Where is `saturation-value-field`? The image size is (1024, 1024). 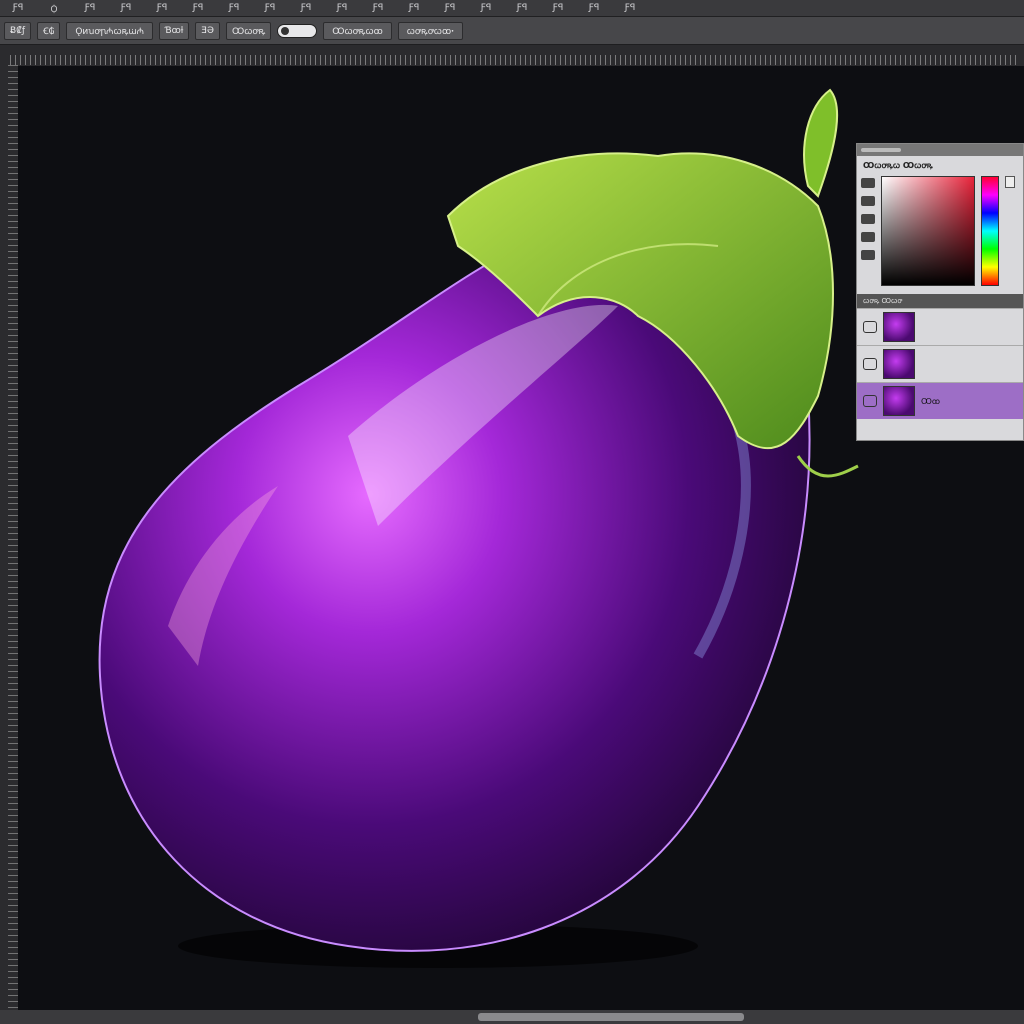 saturation-value-field is located at coordinates (928, 231).